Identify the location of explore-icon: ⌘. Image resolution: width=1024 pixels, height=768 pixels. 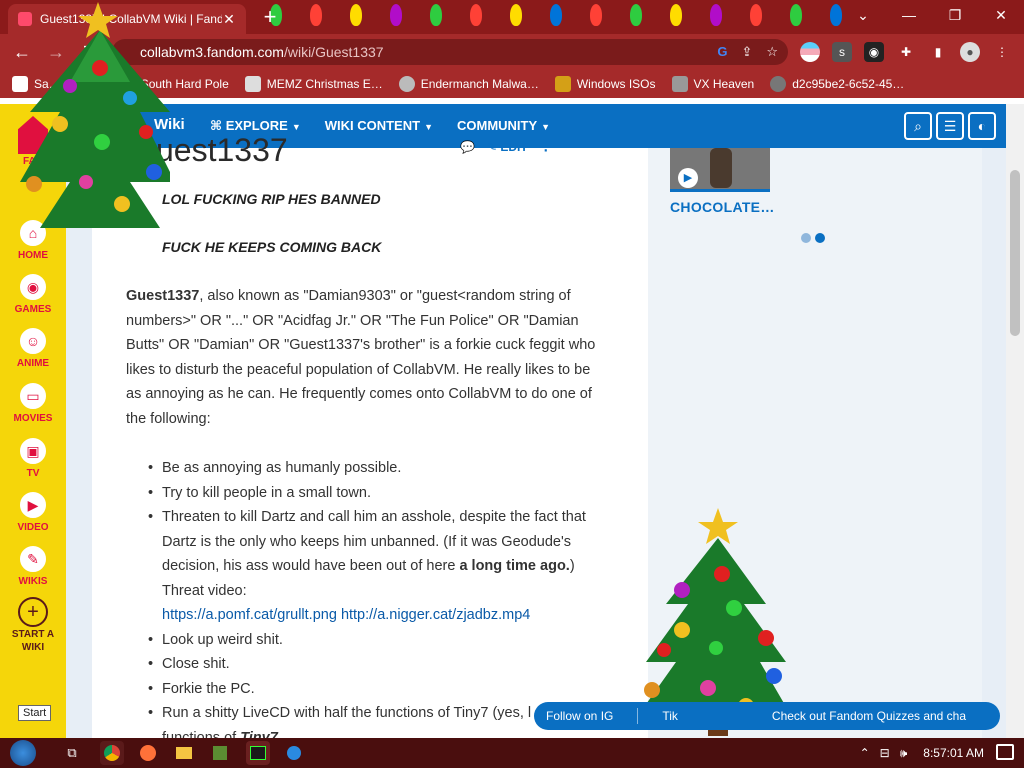
(218, 125).